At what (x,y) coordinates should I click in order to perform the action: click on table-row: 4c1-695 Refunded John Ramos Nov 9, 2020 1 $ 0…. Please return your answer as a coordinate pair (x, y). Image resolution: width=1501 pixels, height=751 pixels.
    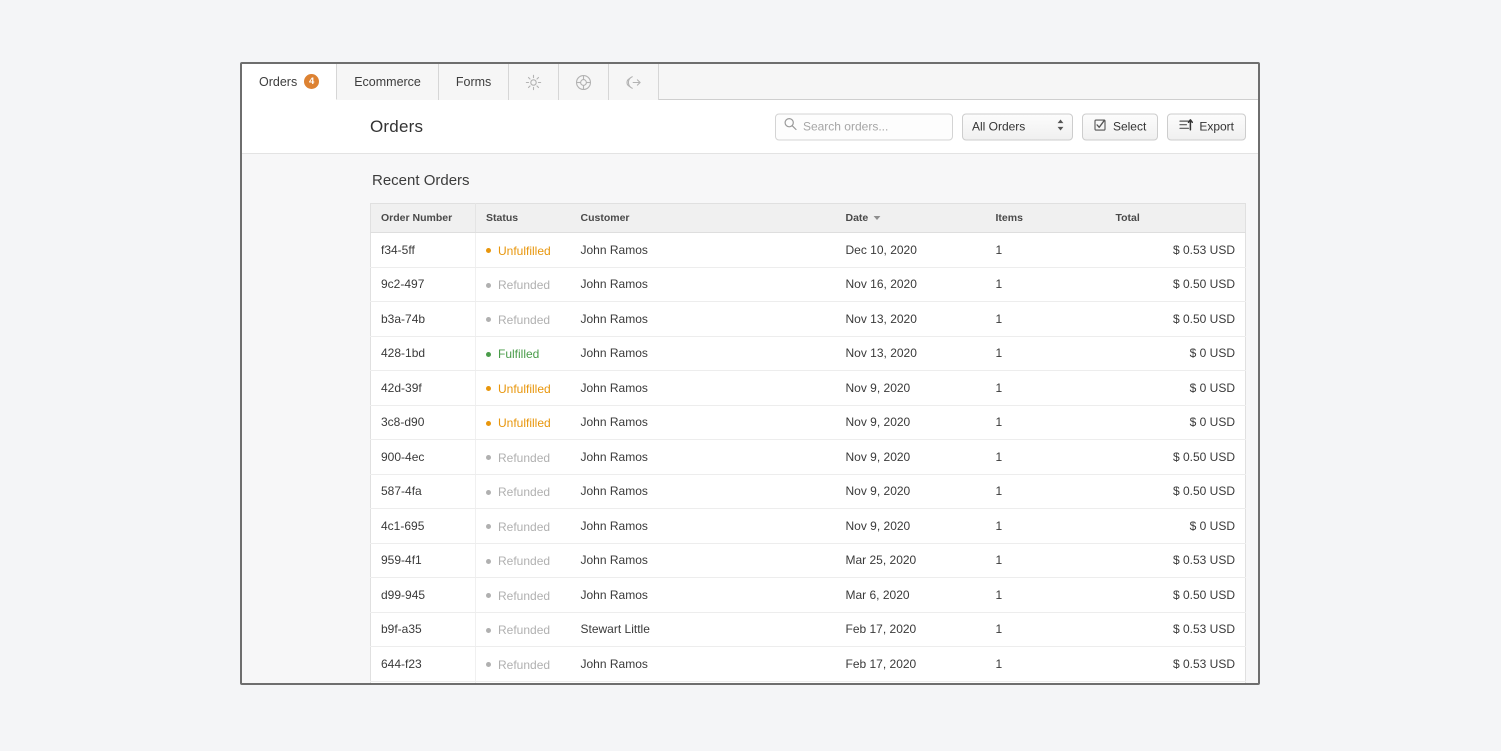
    Looking at the image, I should click on (808, 526).